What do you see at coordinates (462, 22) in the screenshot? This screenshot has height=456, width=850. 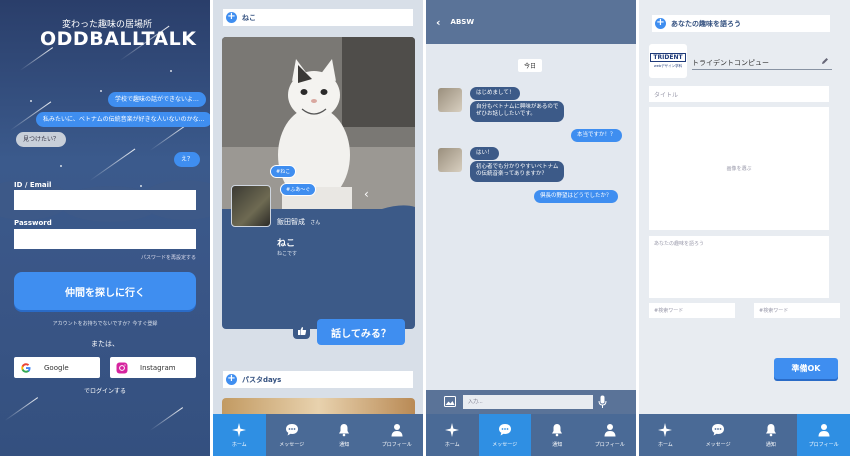 I see `chat-title: ABSW` at bounding box center [462, 22].